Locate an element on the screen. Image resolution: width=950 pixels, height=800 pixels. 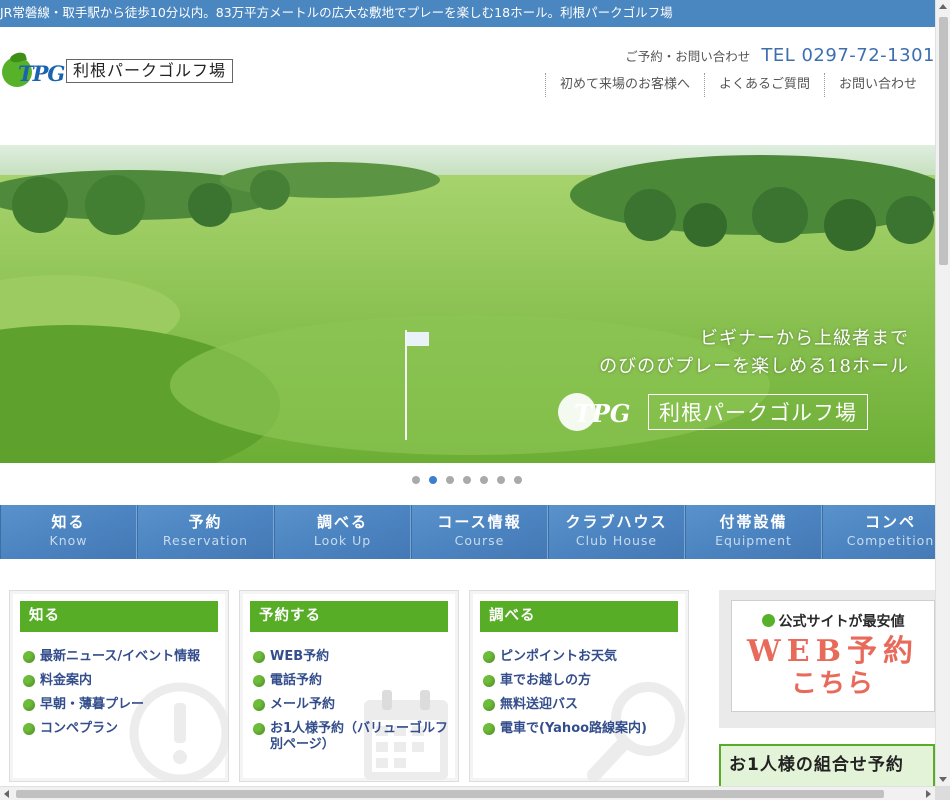
hero-caption-line-1: ビギナーから上級者まで is located at coordinates (804, 338).